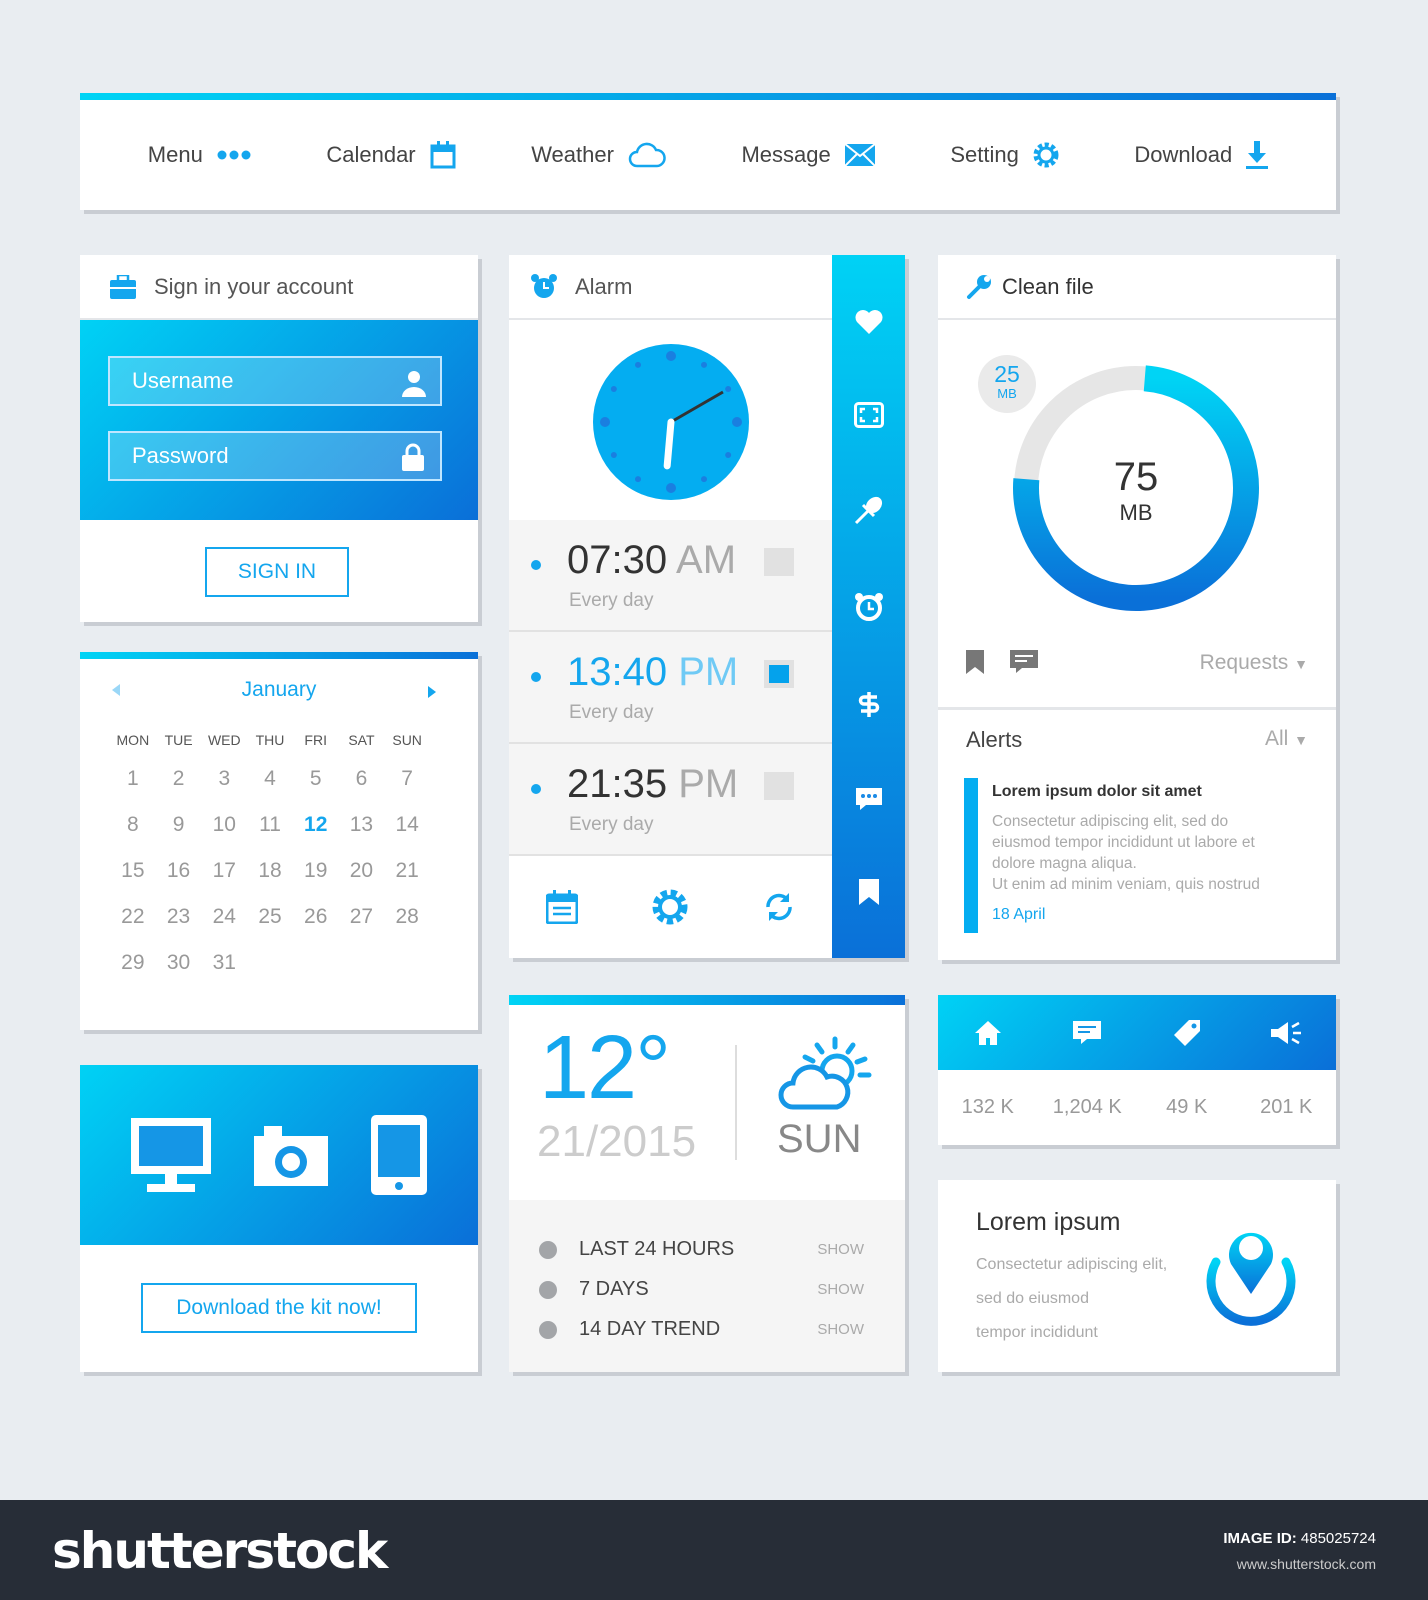 The height and width of the screenshot is (1600, 1428). Describe the element at coordinates (179, 963) in the screenshot. I see `calendar-day: 30` at that location.